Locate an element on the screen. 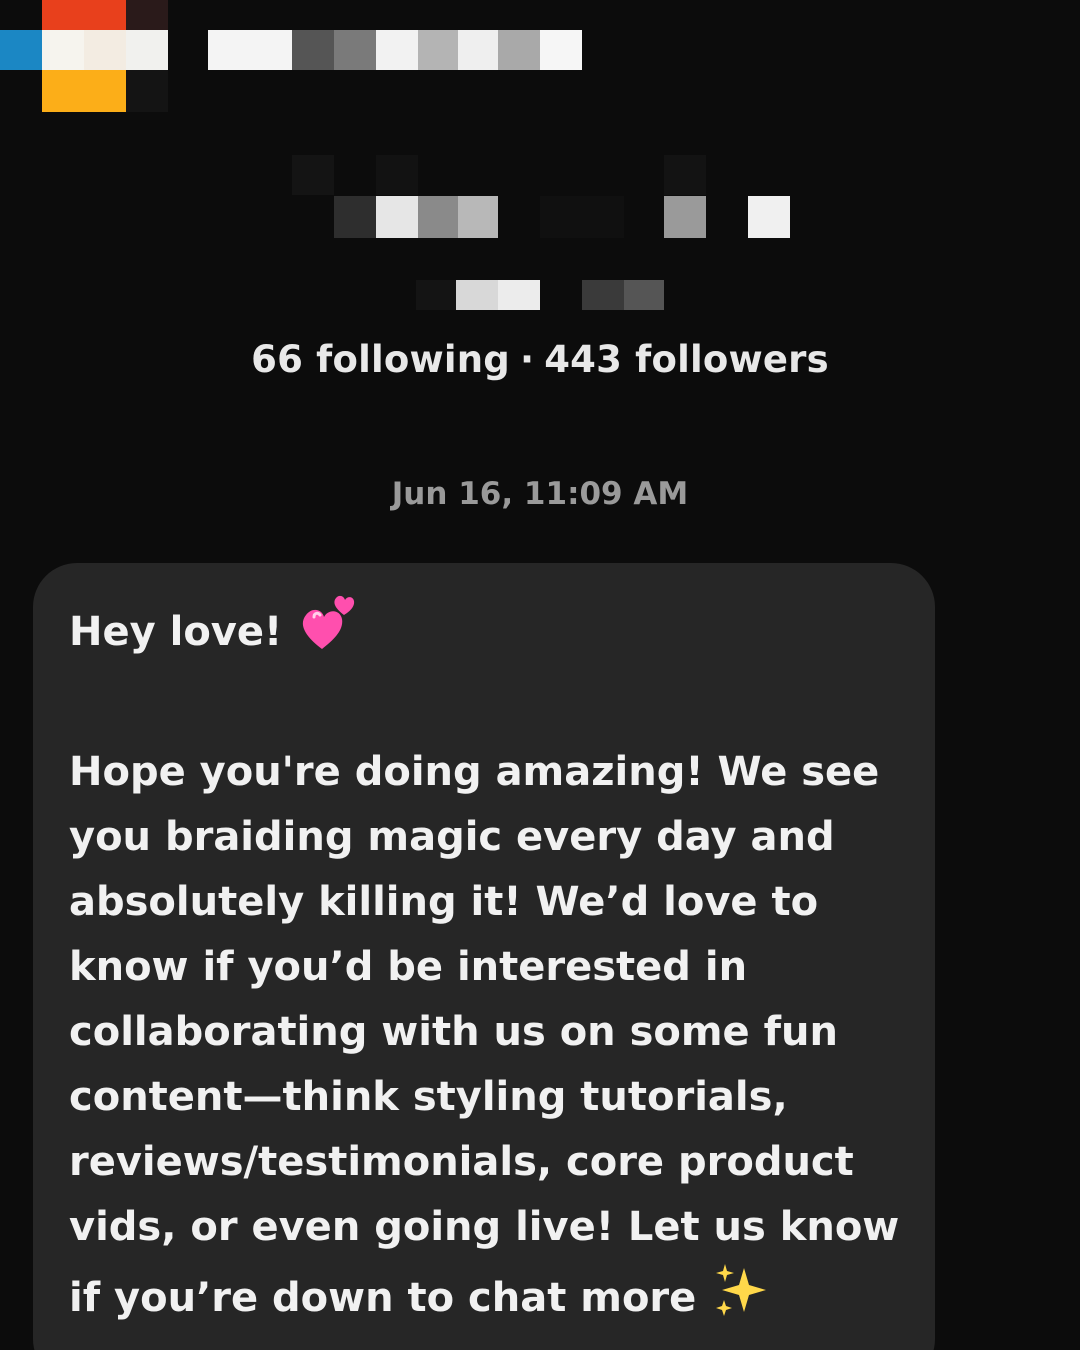 Image resolution: width=1080 pixels, height=1350 pixels. message-line: you braiding magic every day and is located at coordinates (452, 837).